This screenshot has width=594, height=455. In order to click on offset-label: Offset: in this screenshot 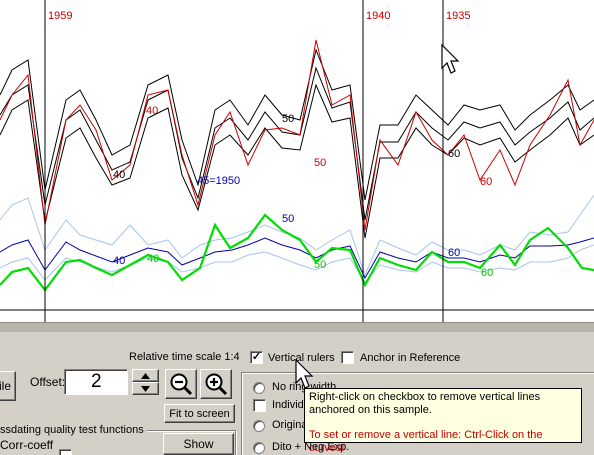, I will do `click(48, 382)`.